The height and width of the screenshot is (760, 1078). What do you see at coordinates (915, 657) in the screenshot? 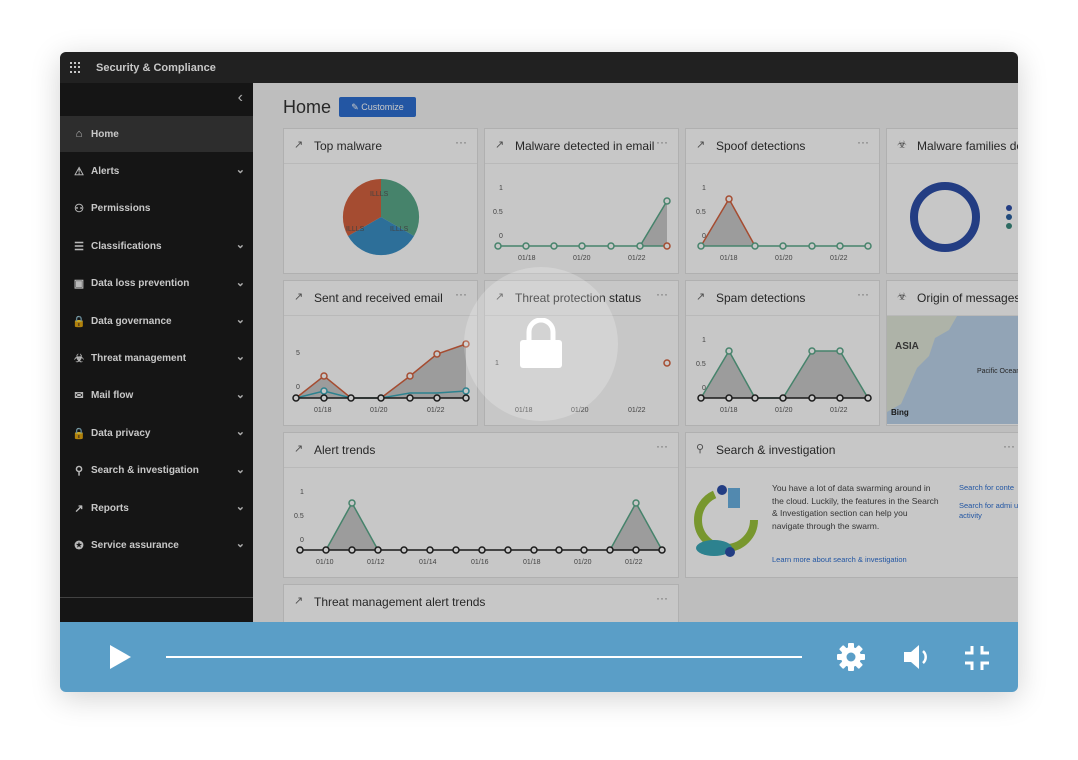
I see `volume-icon` at bounding box center [915, 657].